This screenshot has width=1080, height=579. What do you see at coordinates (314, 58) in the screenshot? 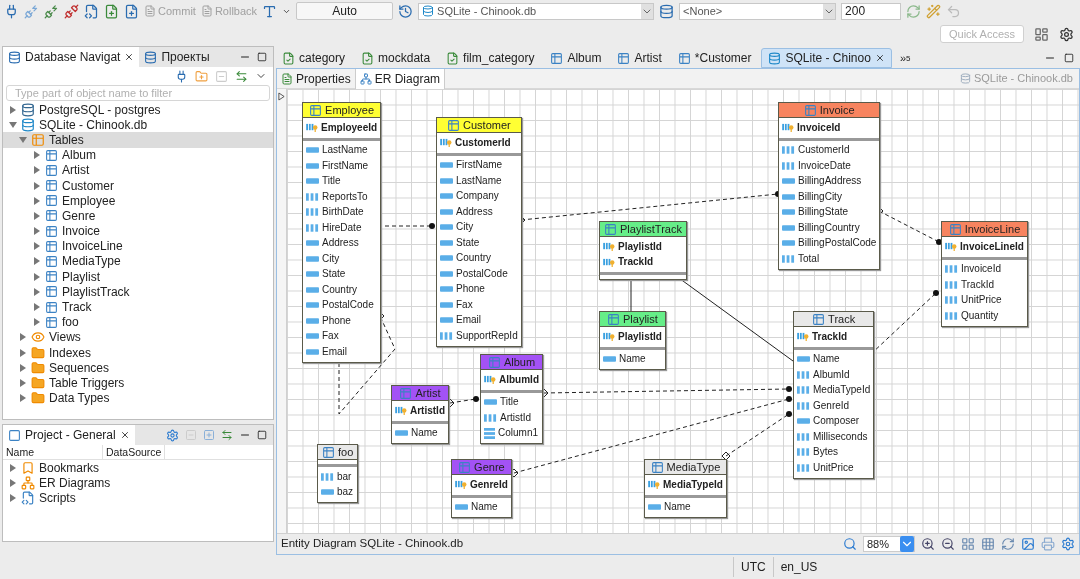
I see `editor-tab: category` at bounding box center [314, 58].